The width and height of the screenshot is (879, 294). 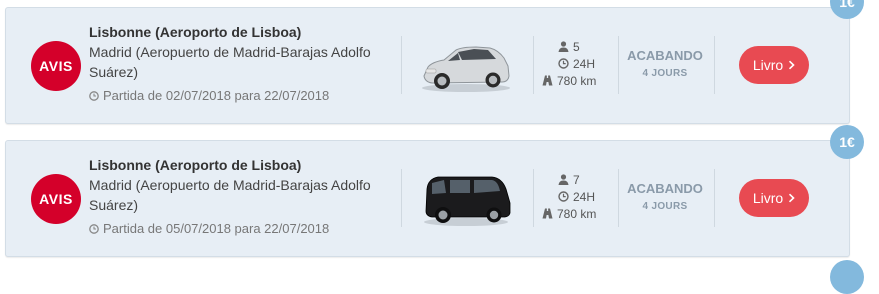 I want to click on seats-value: 5, so click(x=576, y=46).